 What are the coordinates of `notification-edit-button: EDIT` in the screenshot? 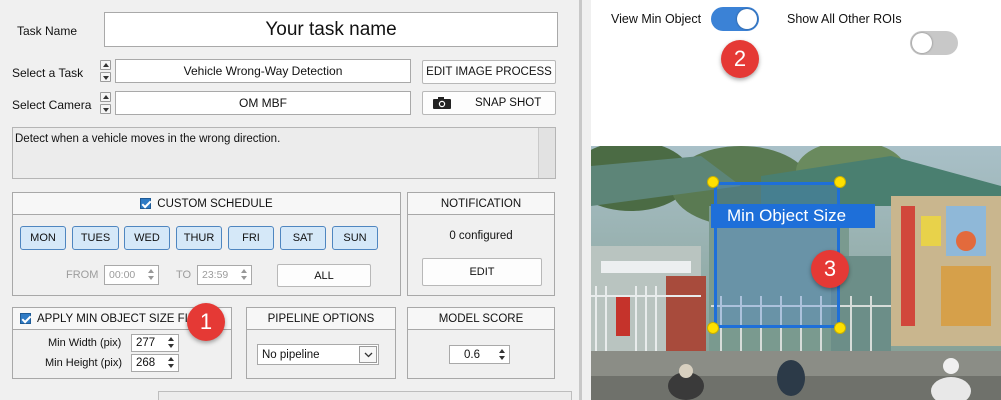 It's located at (482, 272).